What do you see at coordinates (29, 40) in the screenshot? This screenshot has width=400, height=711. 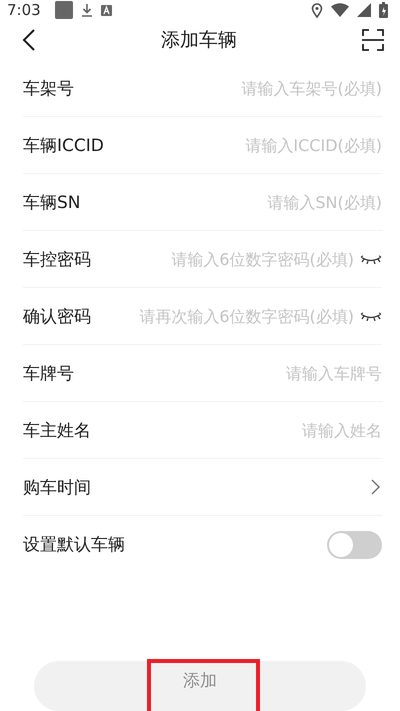 I see `back-icon` at bounding box center [29, 40].